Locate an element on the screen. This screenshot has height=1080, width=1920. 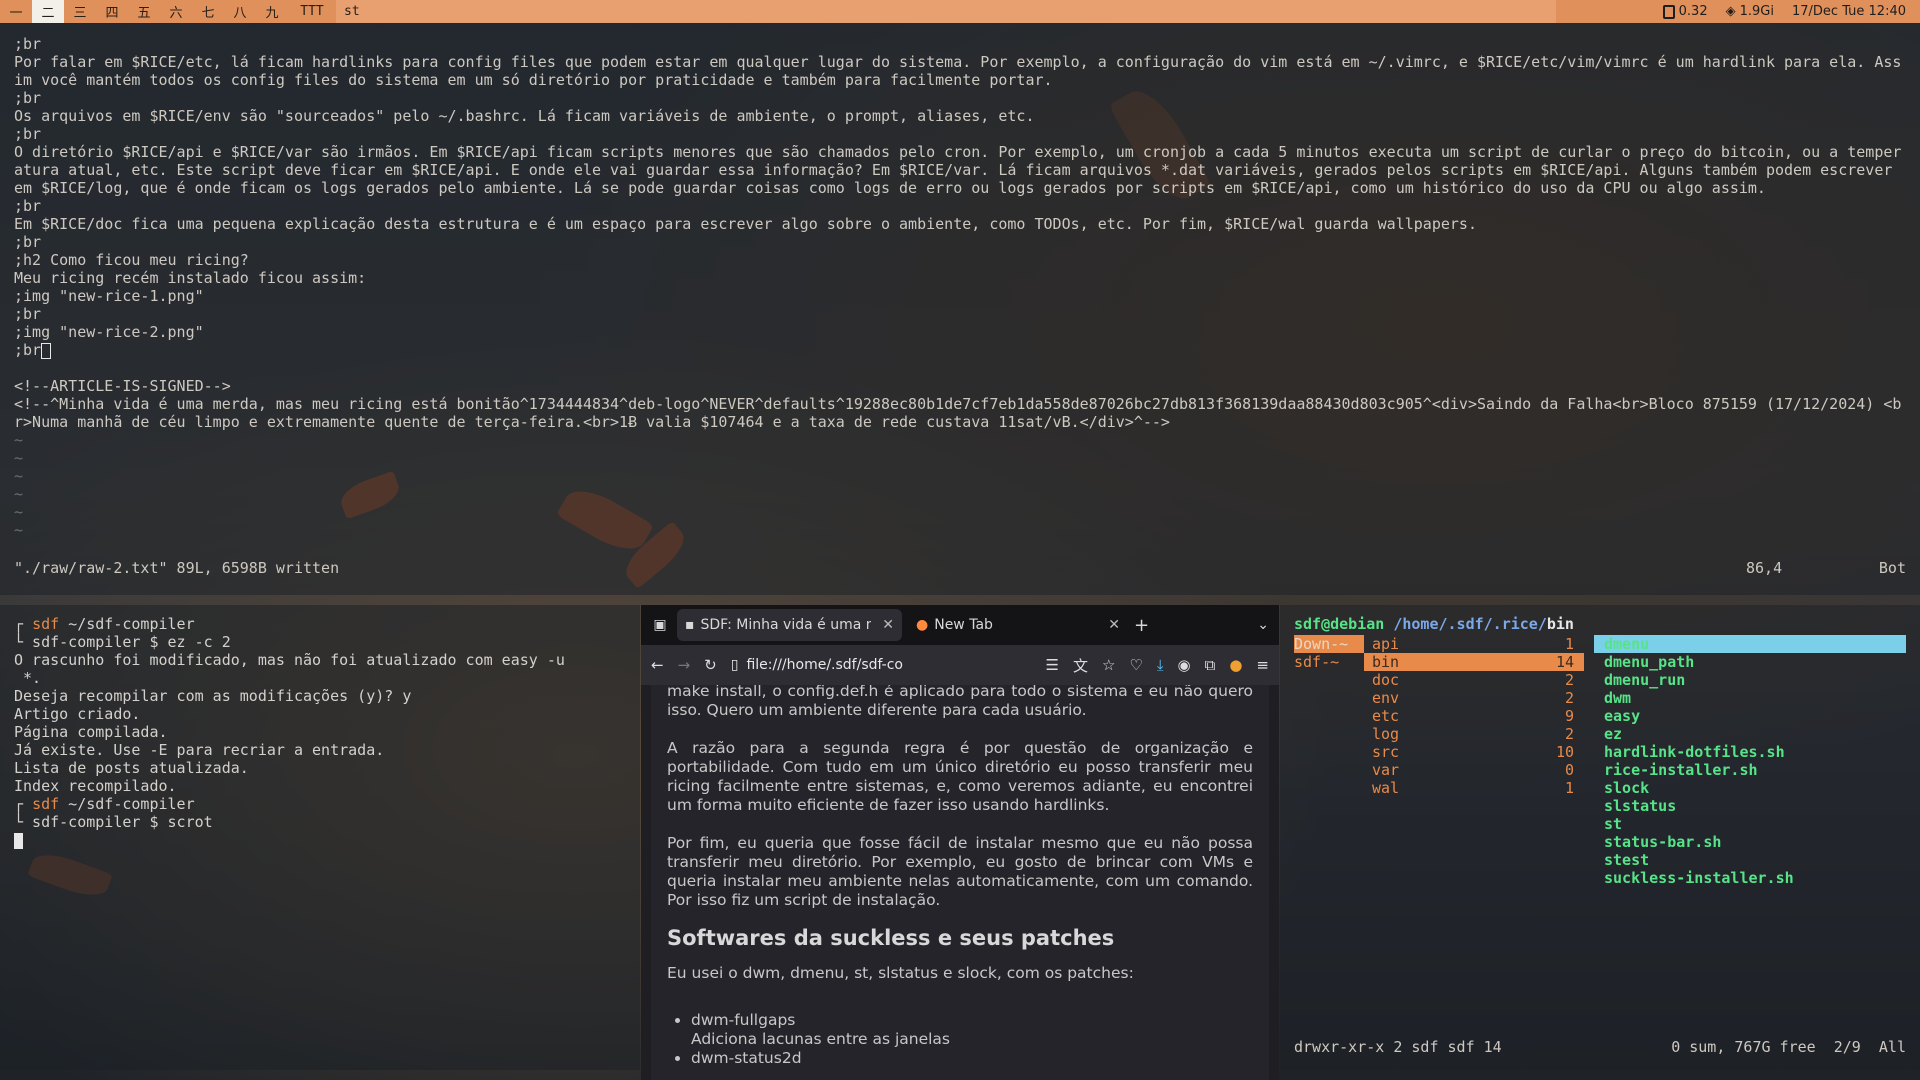
ranger-permissions: drwxr-xr-x 2 sdf sdf 14 is located at coordinates (1398, 1047).